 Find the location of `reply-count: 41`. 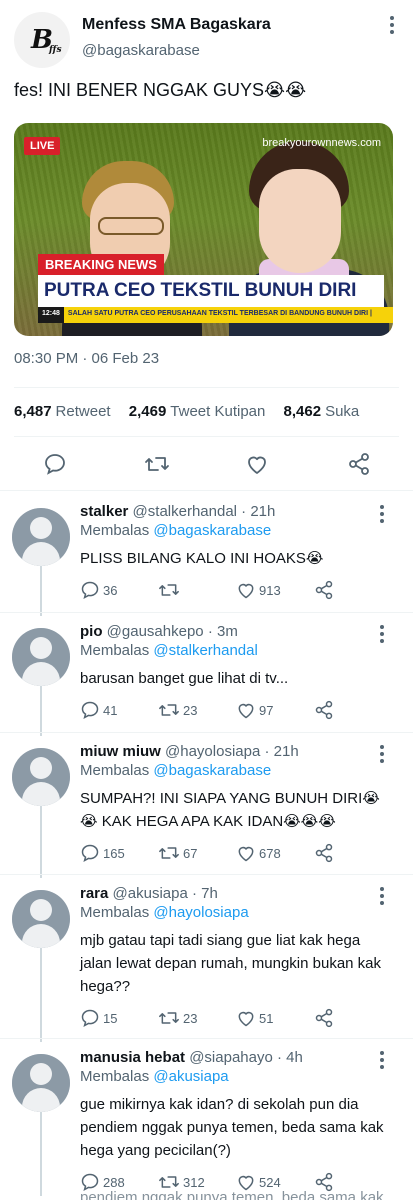

reply-count: 41 is located at coordinates (110, 710).